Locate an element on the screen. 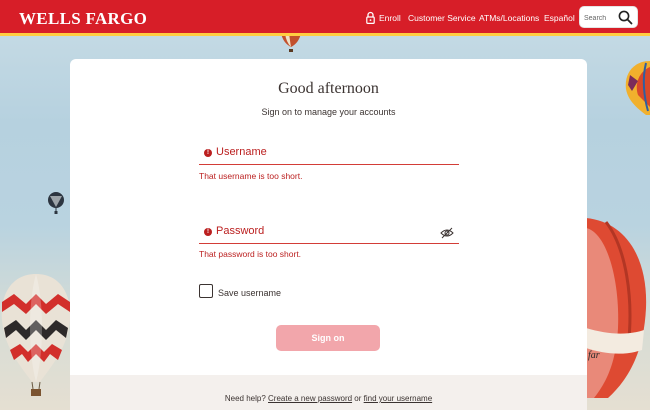 Image resolution: width=650 pixels, height=410 pixels. password-input is located at coordinates (329, 232).